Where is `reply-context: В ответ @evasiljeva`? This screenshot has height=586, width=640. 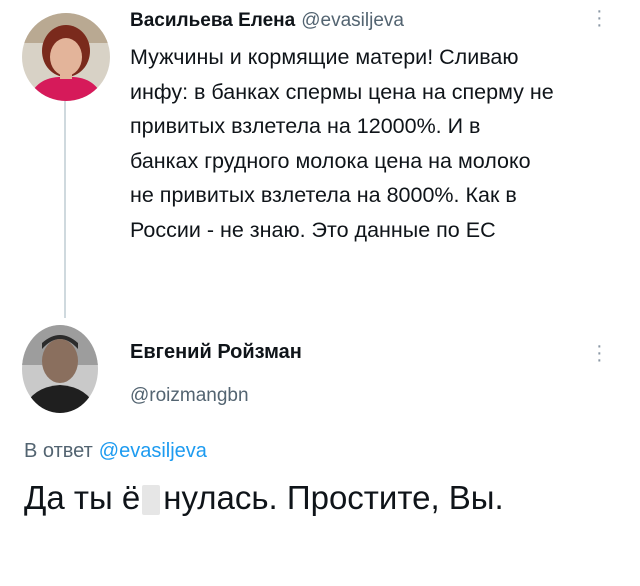
reply-context: В ответ @evasiljeva is located at coordinates (115, 451).